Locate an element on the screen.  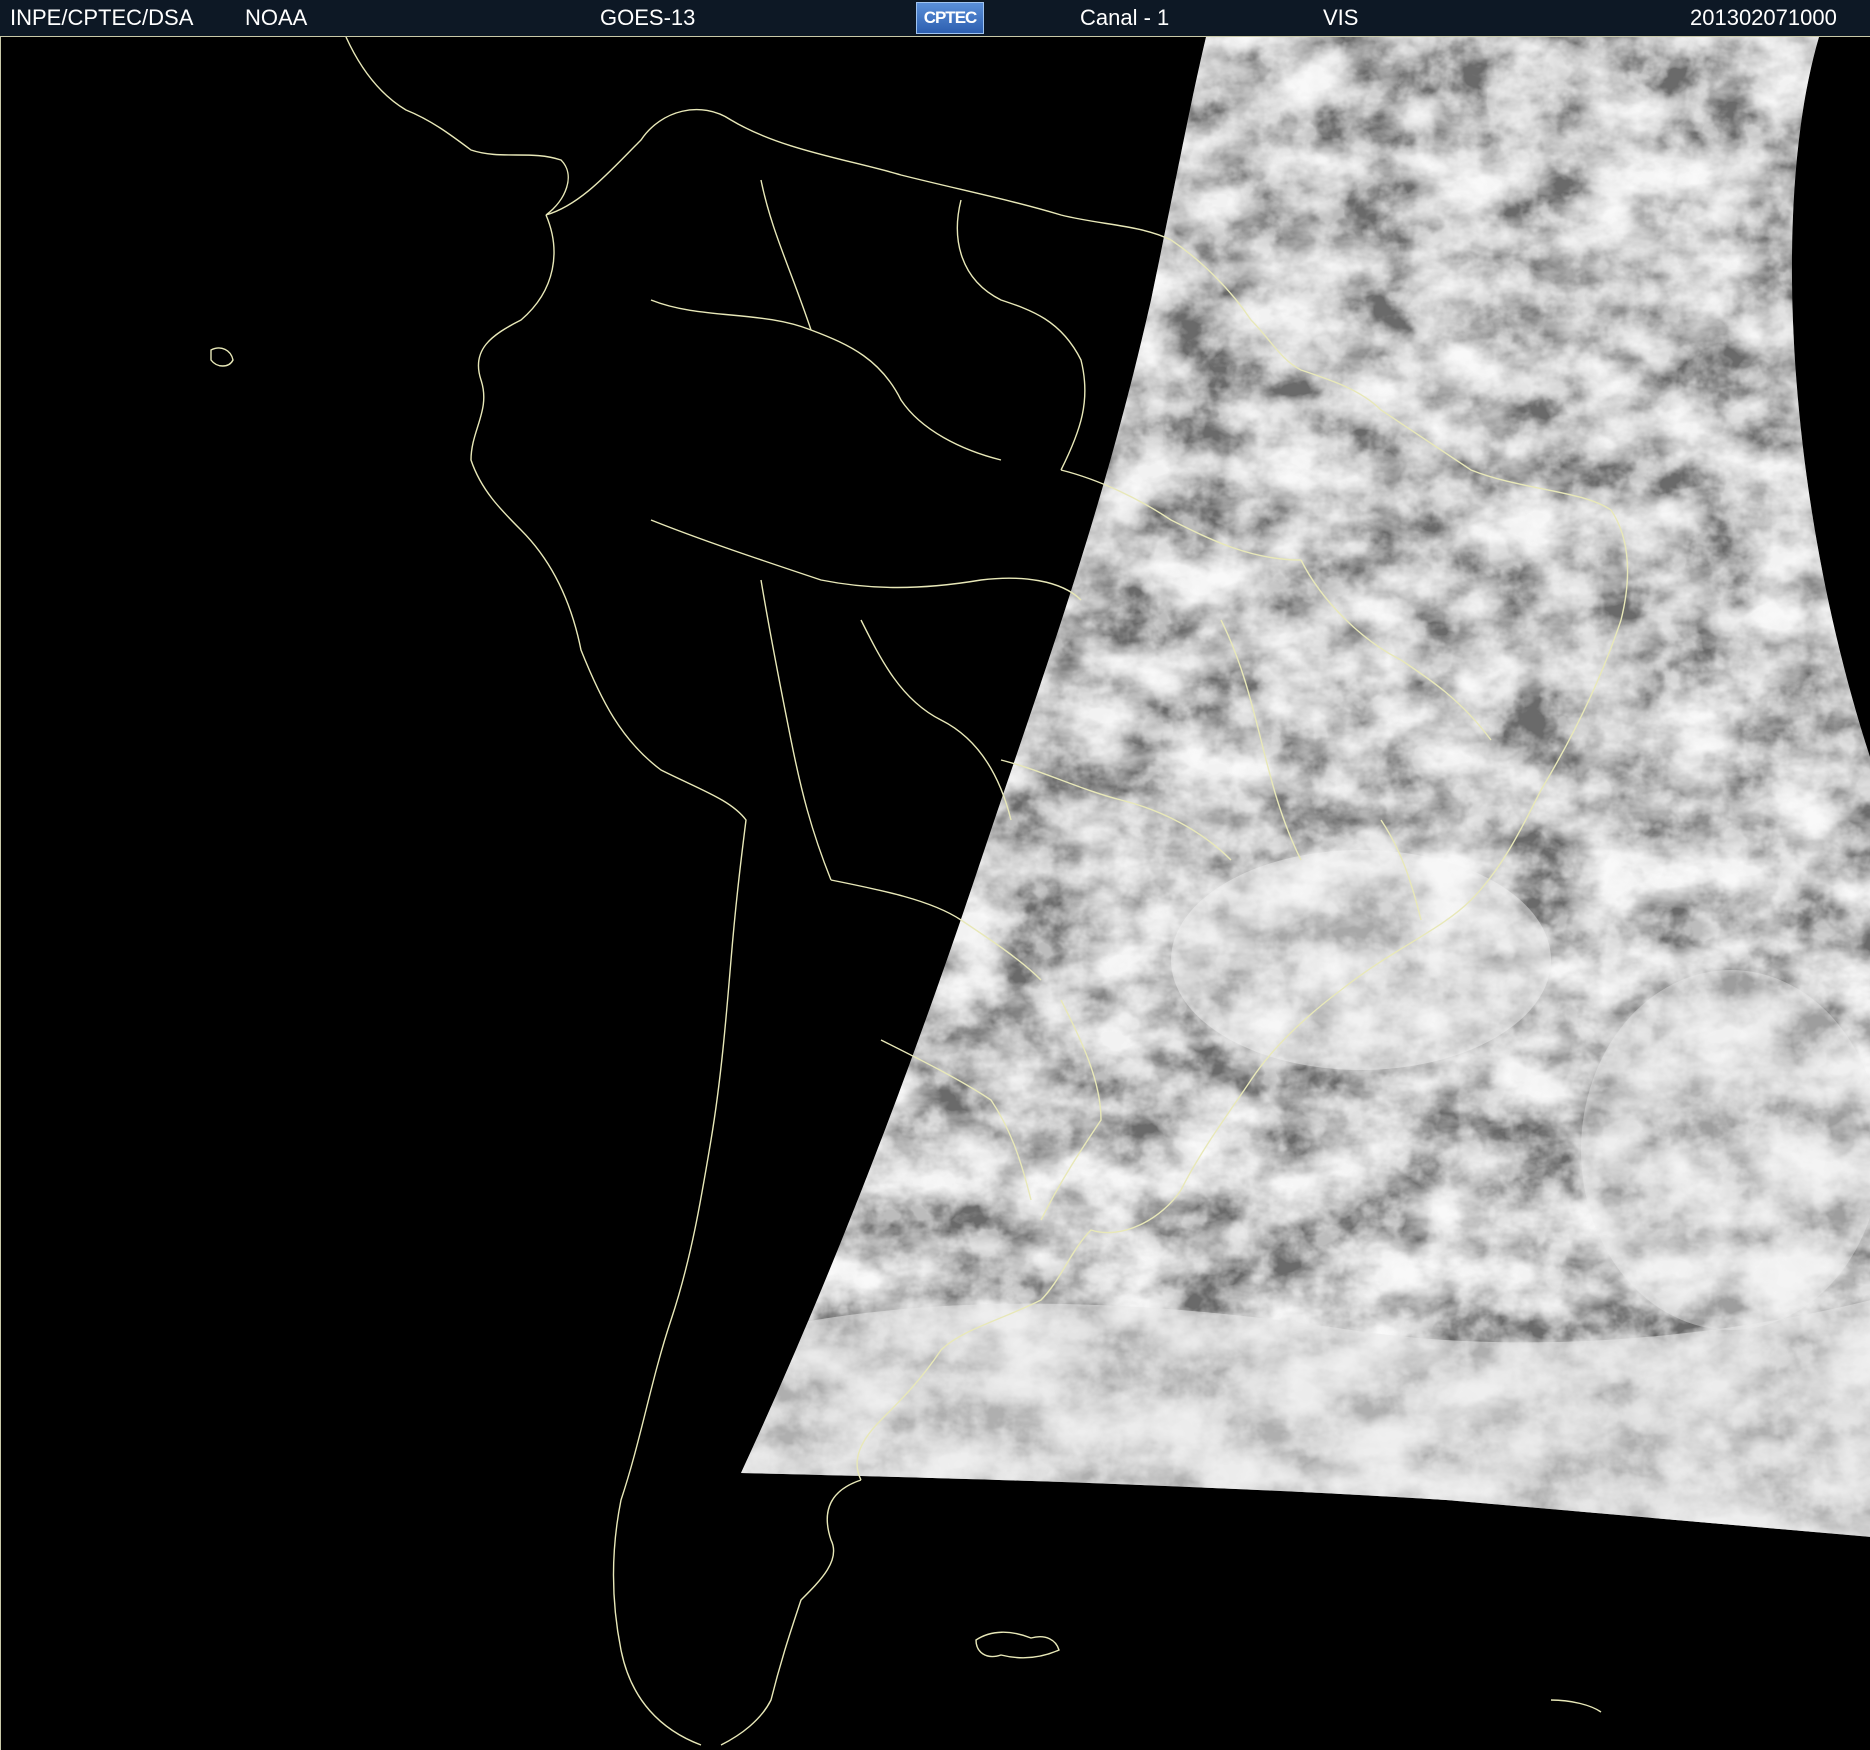
agency-label: INPE/CPTEC/DSA is located at coordinates (102, 17).